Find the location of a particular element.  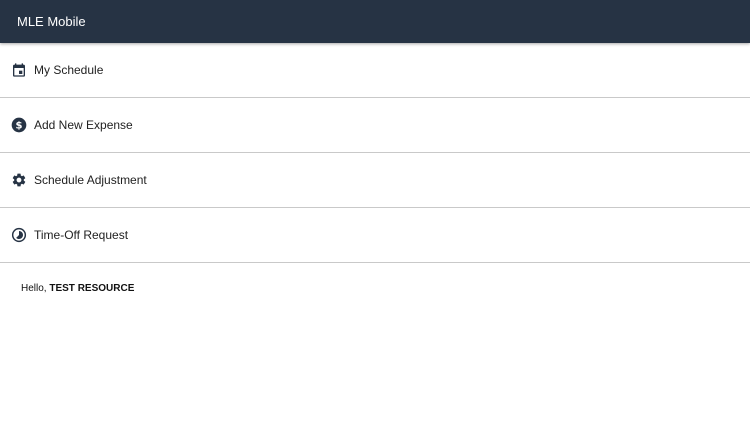

greeting-text: Hello, TEST RESOURCE is located at coordinates (77, 289).